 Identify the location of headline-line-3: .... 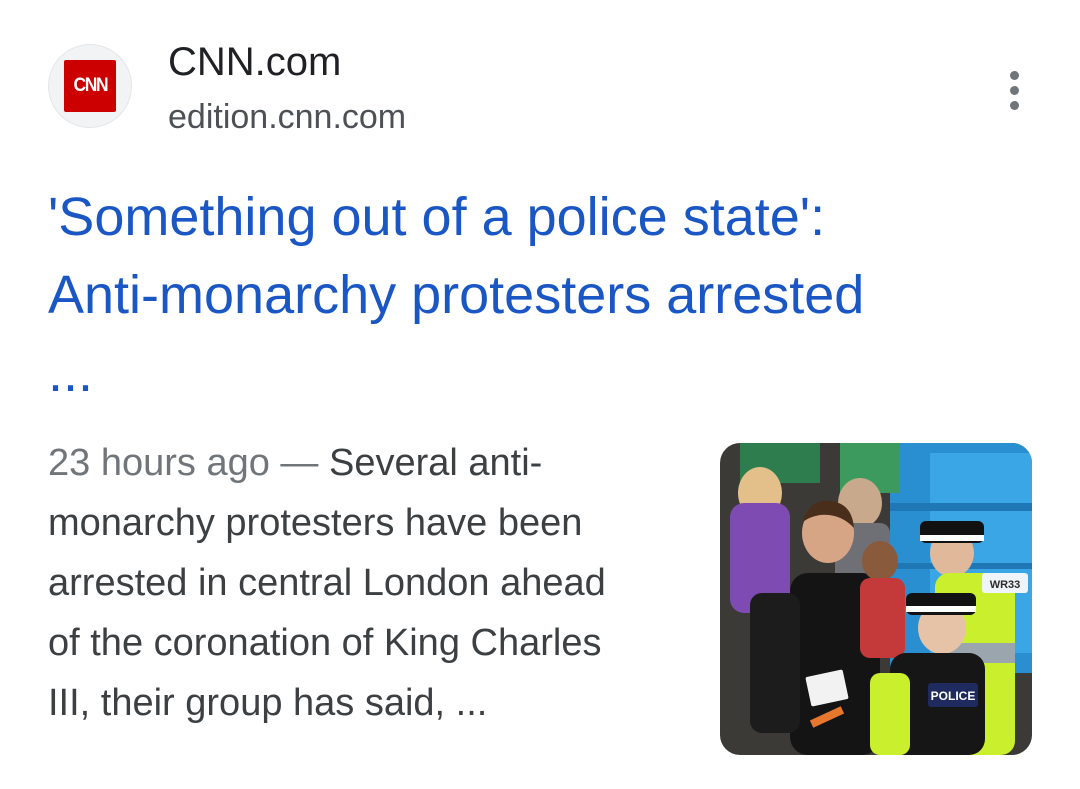
(71, 373).